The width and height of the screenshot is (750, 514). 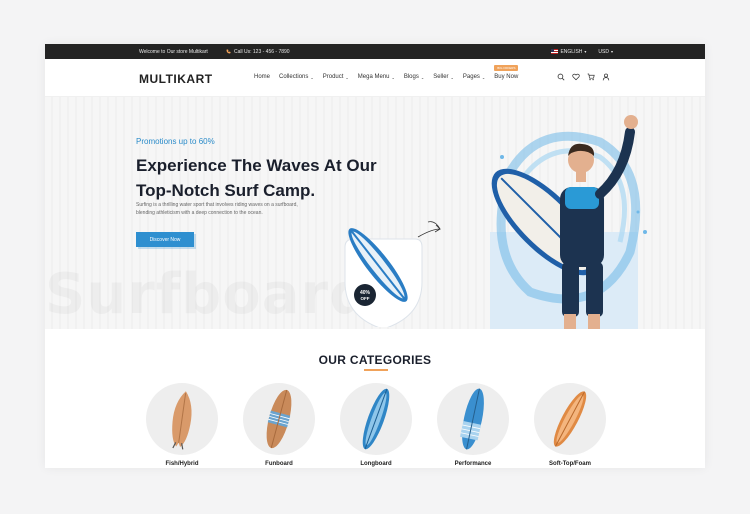 I want to click on nav-item-collections: Collections ⌄, so click(x=296, y=77).